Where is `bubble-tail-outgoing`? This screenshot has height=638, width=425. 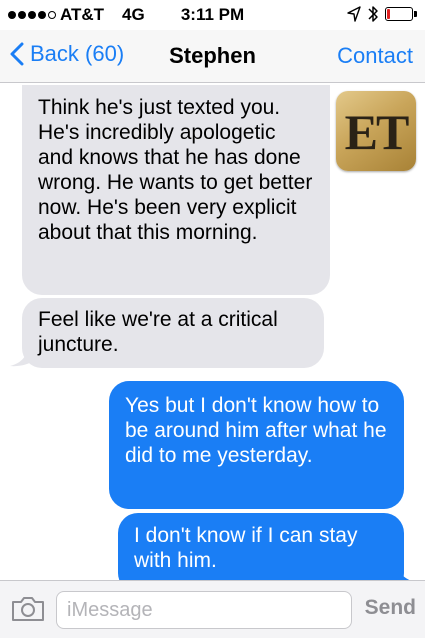 bubble-tail-outgoing is located at coordinates (399, 570).